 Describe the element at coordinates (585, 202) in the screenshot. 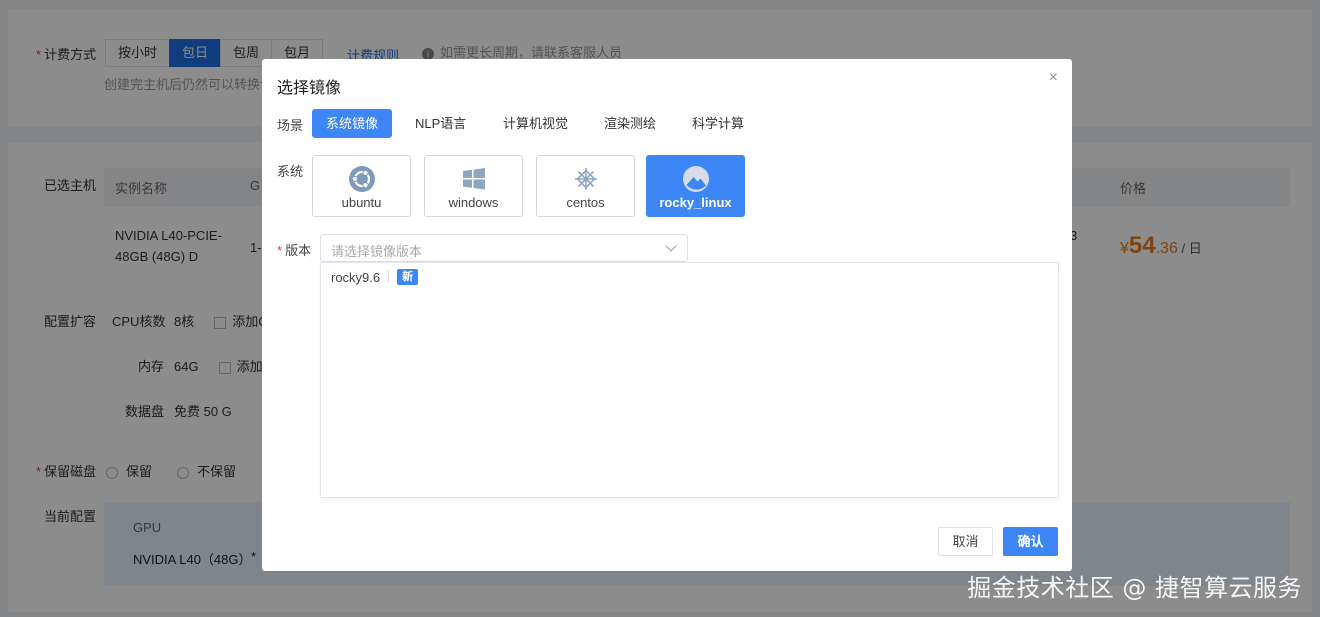

I see `os-name-centos: centos` at that location.